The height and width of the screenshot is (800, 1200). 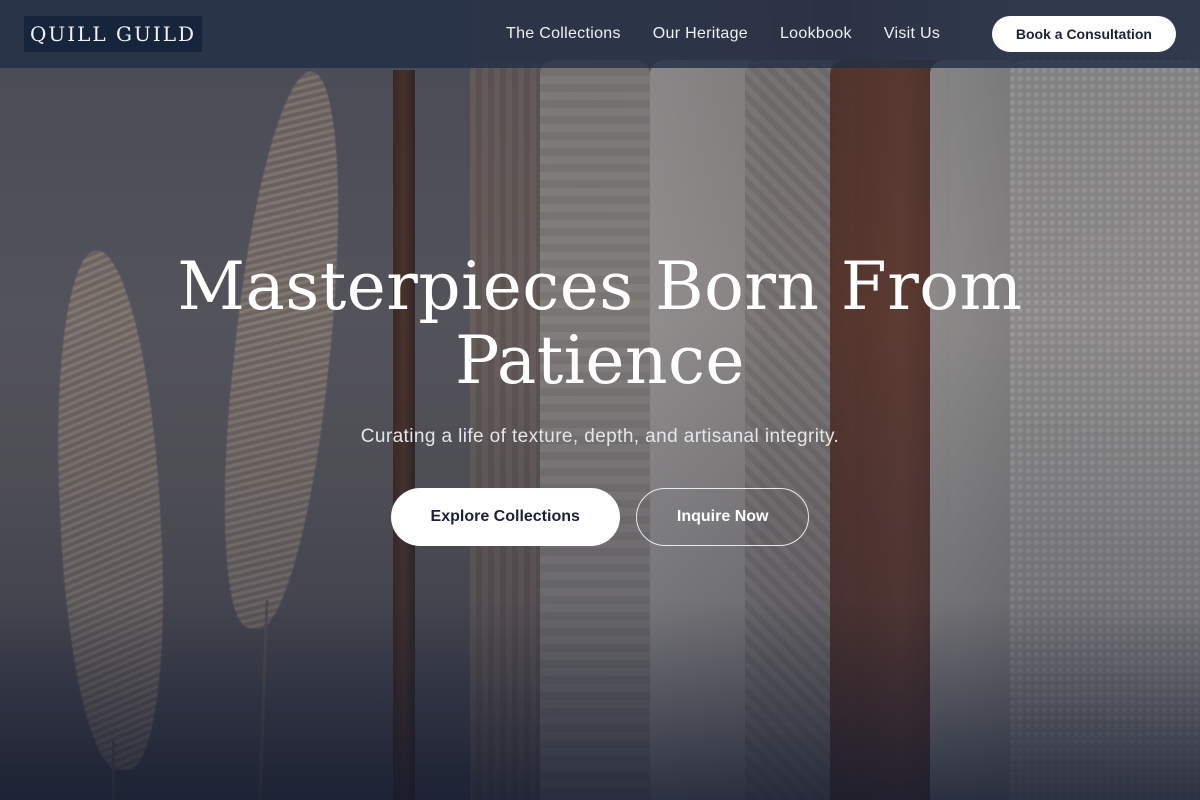 I want to click on hero-title: Masterpieces Born From Patience, so click(x=600, y=323).